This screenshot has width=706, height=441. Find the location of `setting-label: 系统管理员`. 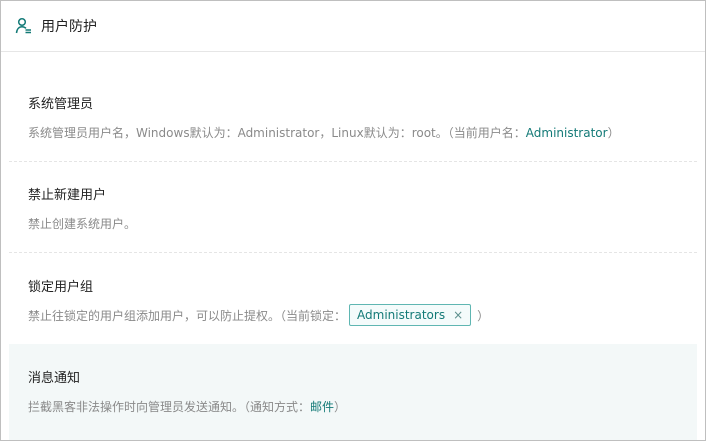

setting-label: 系统管理员 is located at coordinates (61, 104).